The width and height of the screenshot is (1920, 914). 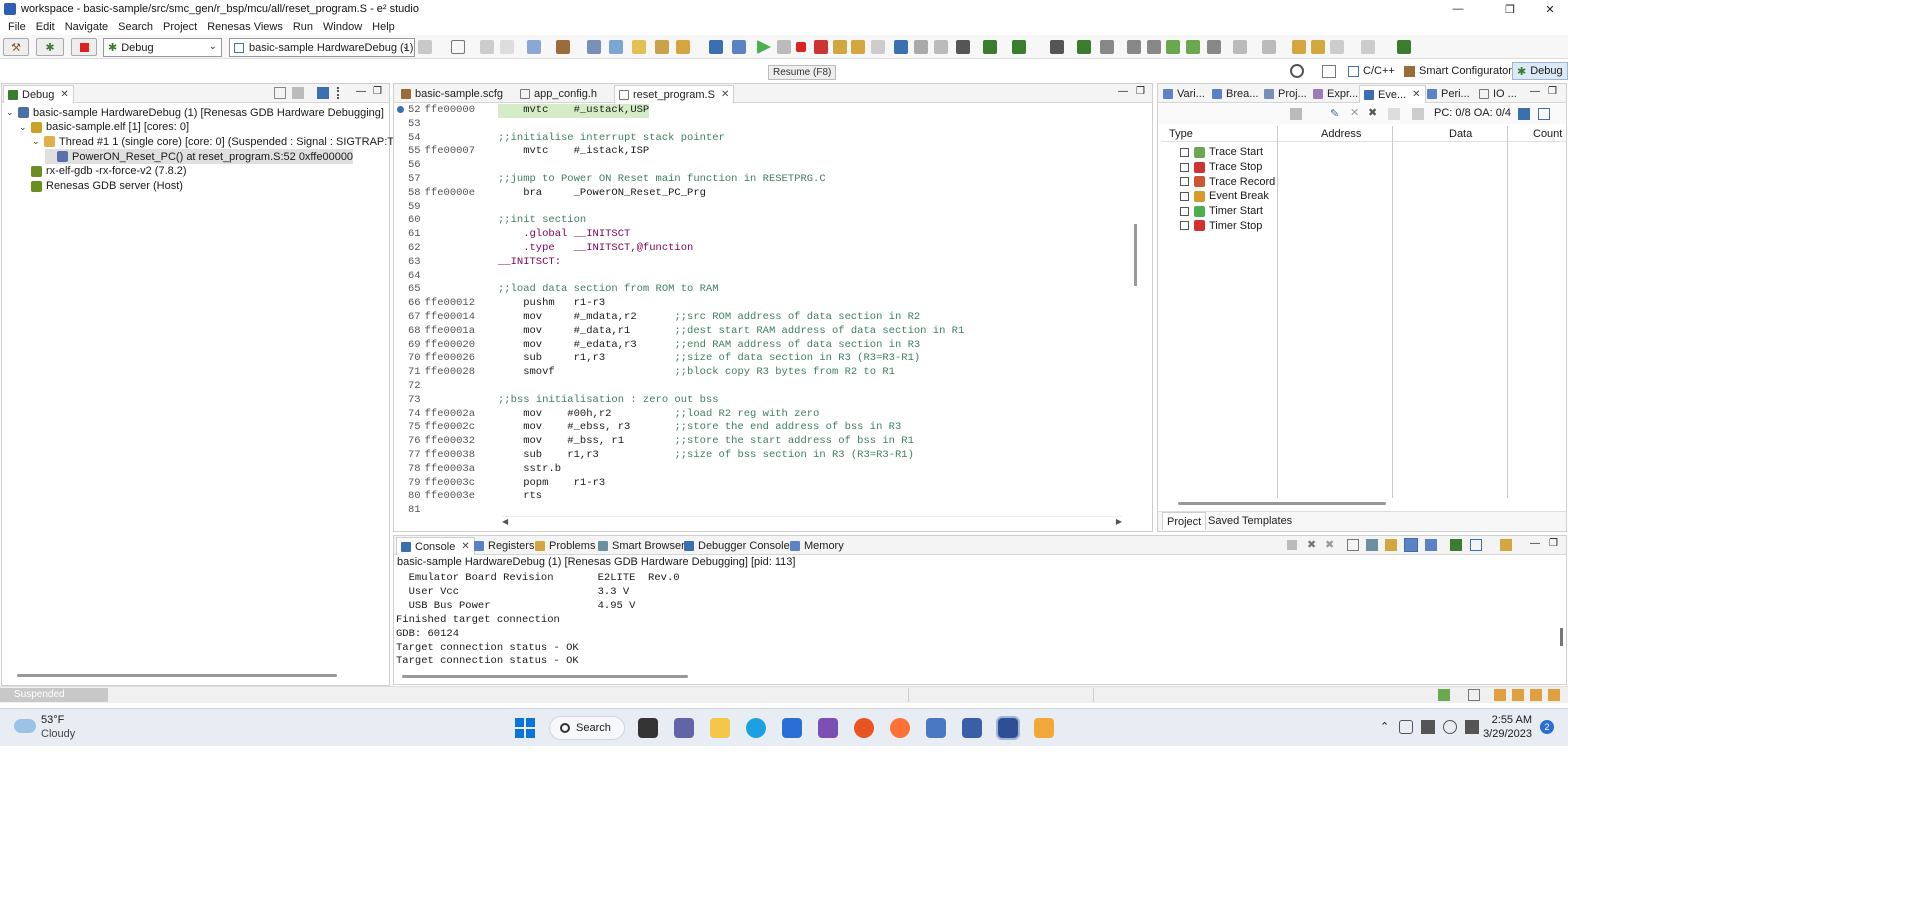 What do you see at coordinates (684, 728) in the screenshot?
I see `teams-icon` at bounding box center [684, 728].